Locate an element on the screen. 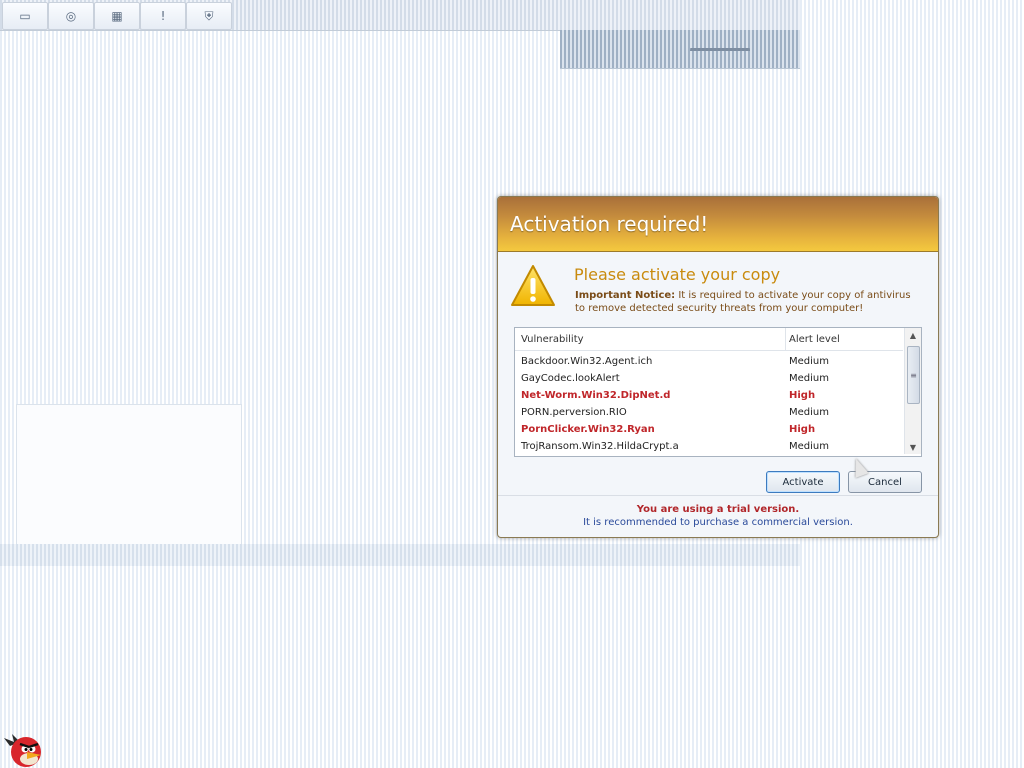  scroll-down-arrow-icon: ▼ is located at coordinates (913, 447).